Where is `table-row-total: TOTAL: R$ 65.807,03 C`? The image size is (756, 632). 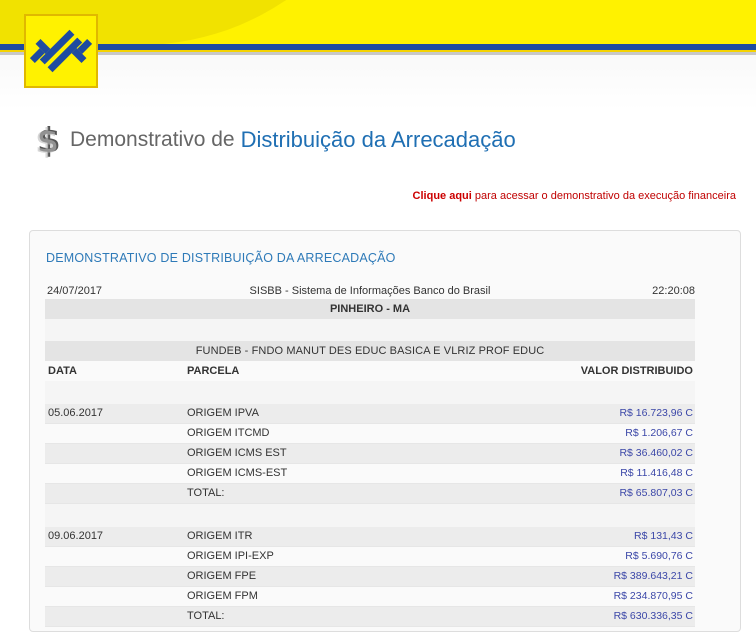
table-row-total: TOTAL: R$ 65.807,03 C is located at coordinates (370, 494).